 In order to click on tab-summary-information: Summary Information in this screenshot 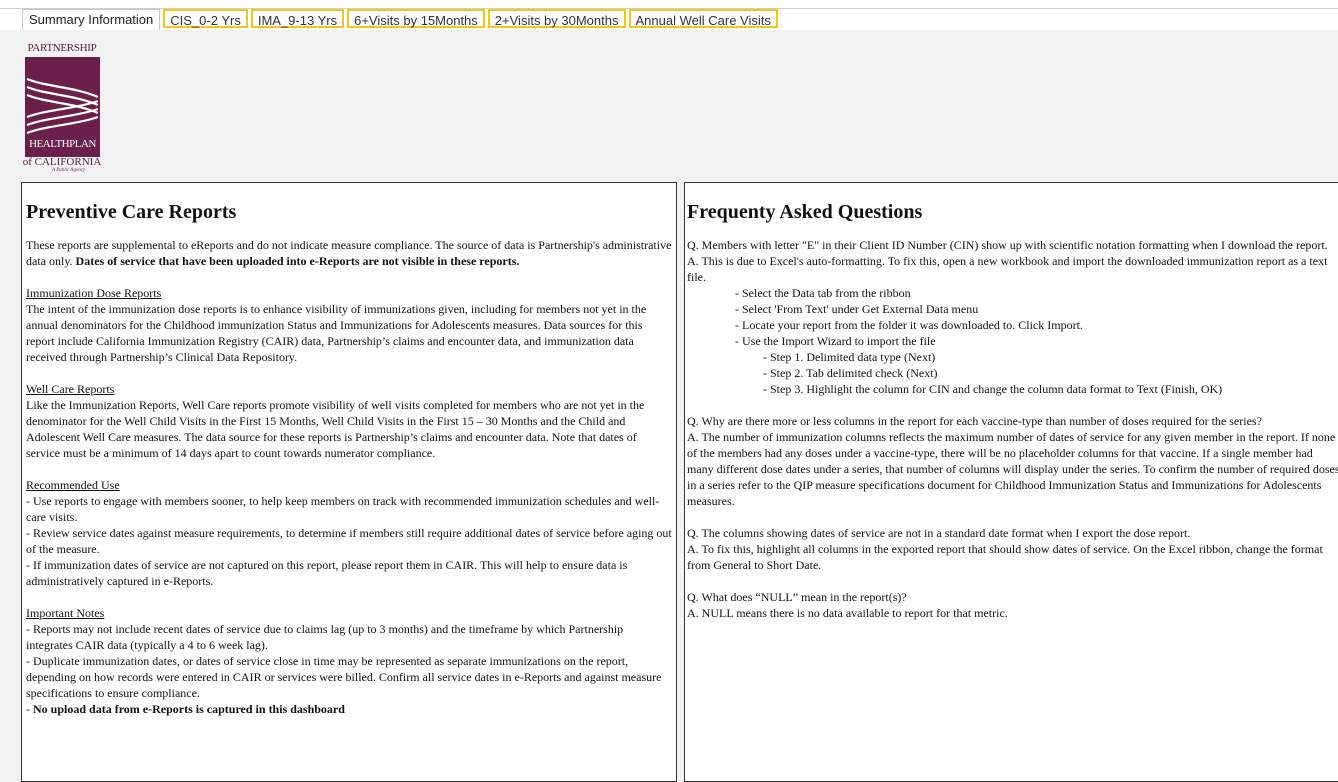, I will do `click(91, 19)`.